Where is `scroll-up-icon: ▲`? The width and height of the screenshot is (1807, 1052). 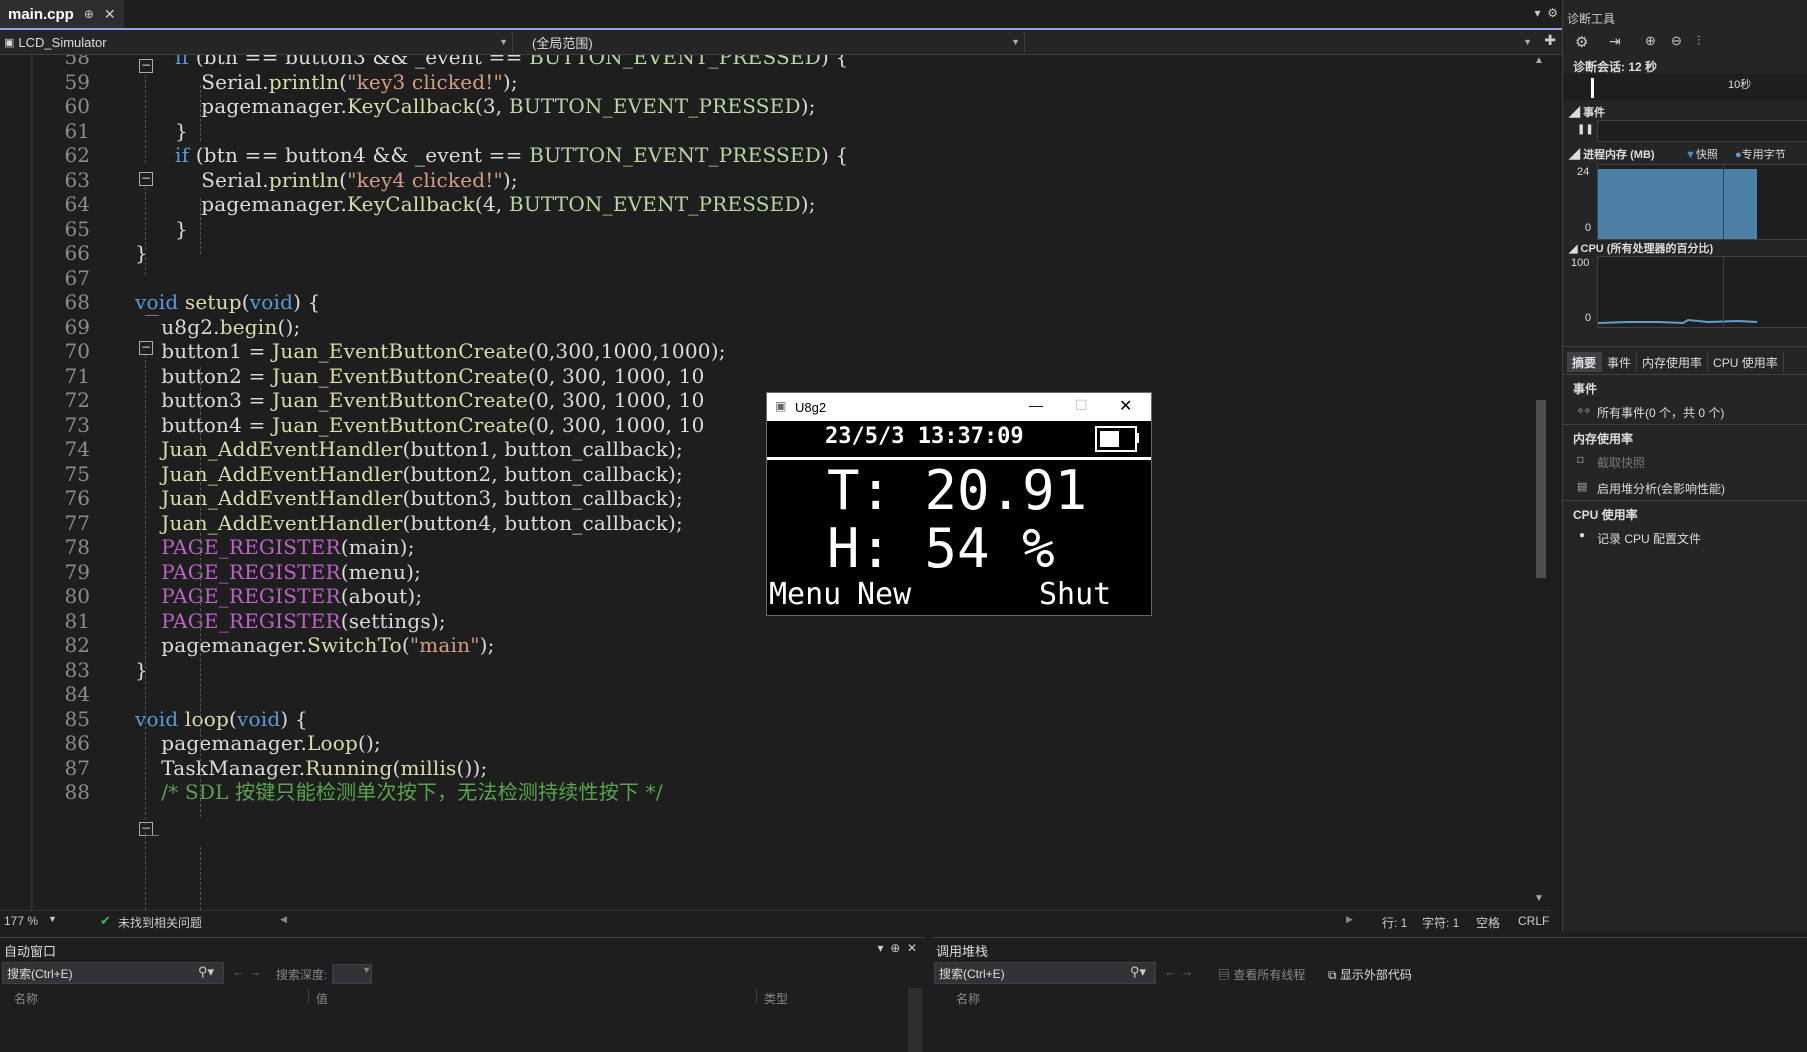
scroll-up-icon: ▲ is located at coordinates (1539, 60).